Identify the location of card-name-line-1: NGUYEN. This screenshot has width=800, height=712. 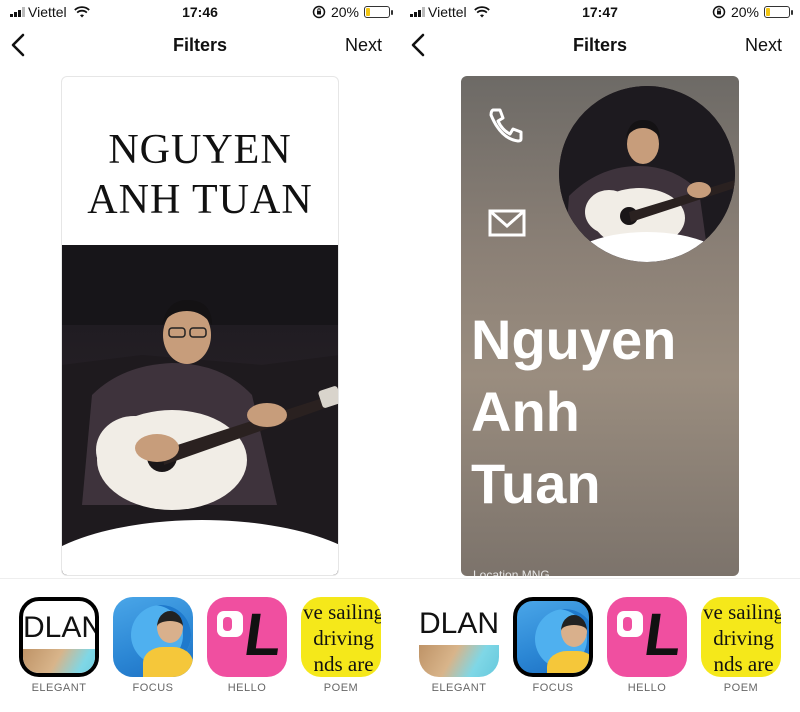
(200, 150).